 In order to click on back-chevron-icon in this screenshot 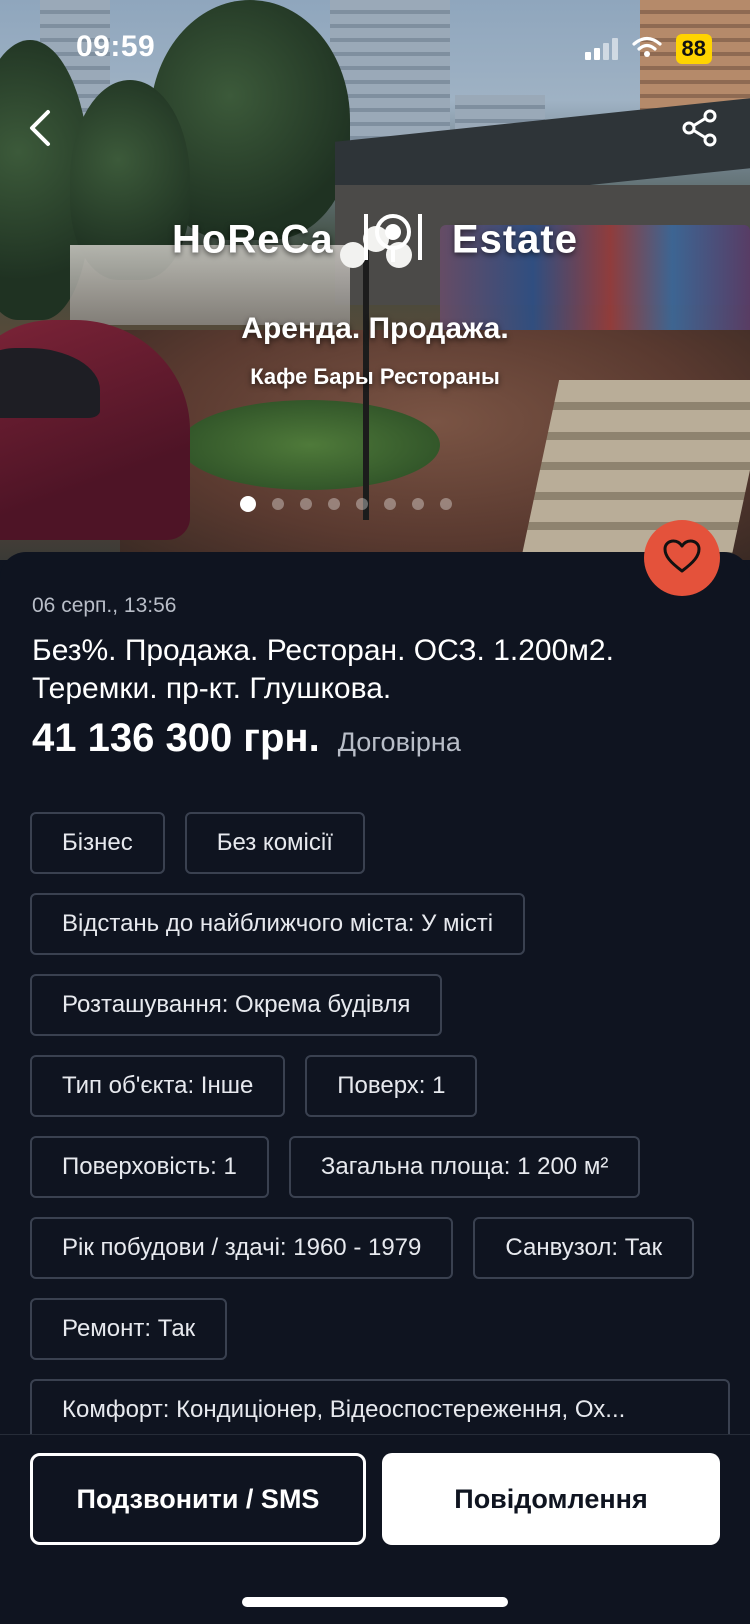, I will do `click(40, 130)`.